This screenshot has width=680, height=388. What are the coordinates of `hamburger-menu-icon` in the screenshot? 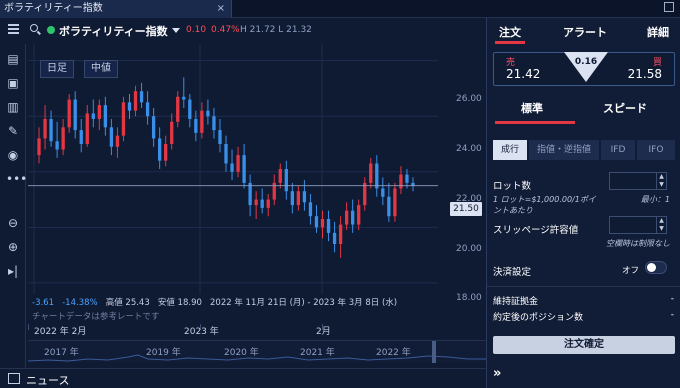 It's located at (13, 29).